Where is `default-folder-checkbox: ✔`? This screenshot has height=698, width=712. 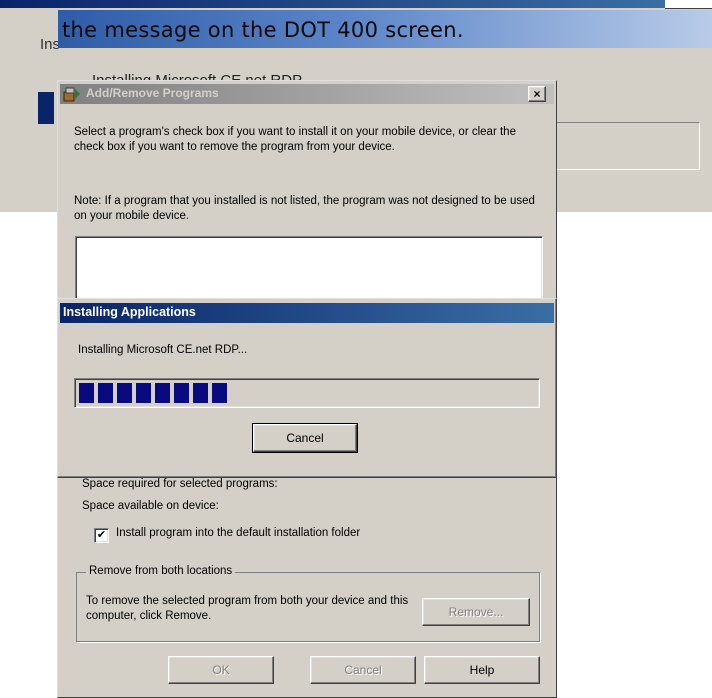 default-folder-checkbox: ✔ is located at coordinates (101, 535).